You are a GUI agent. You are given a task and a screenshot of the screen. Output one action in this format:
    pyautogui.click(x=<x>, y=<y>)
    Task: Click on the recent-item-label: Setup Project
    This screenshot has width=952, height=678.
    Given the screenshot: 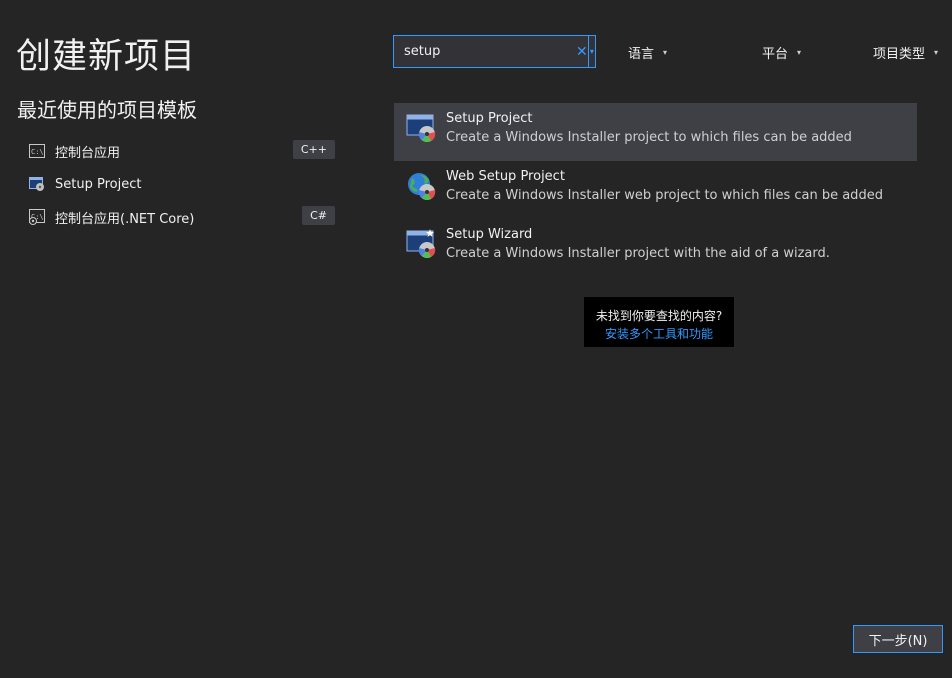 What is the action you would take?
    pyautogui.click(x=98, y=184)
    